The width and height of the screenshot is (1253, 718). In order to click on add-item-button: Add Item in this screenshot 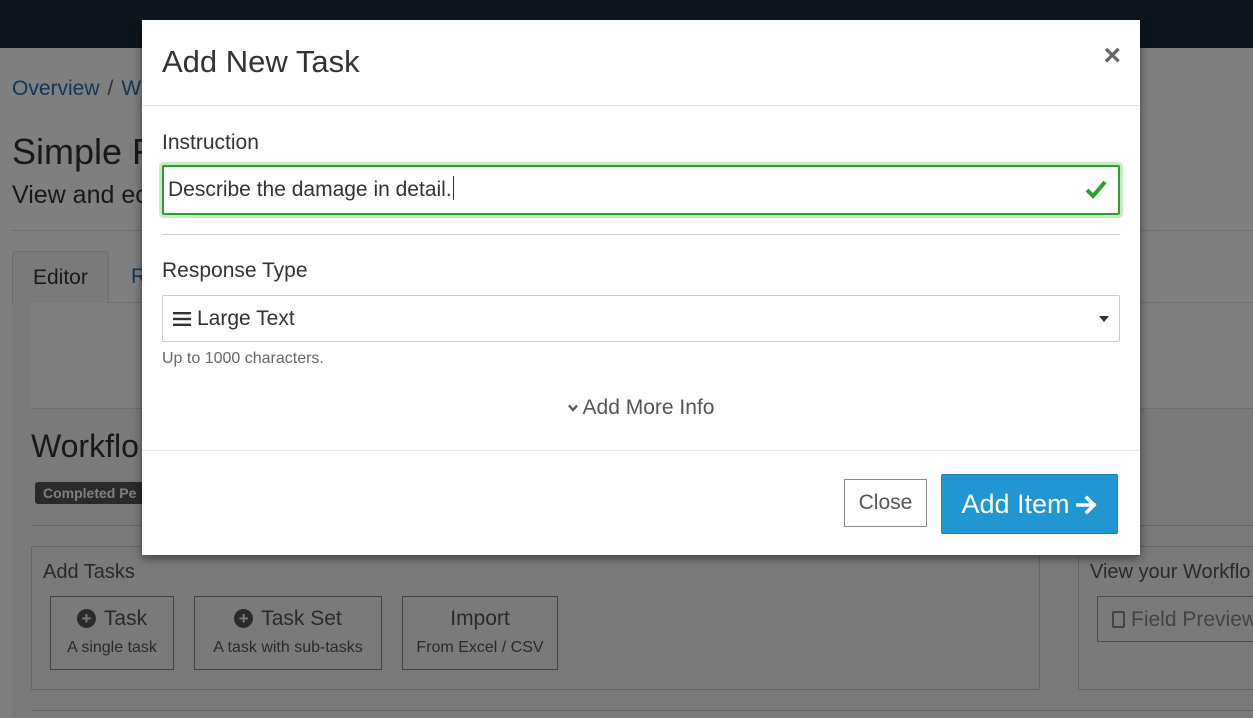, I will do `click(1029, 504)`.